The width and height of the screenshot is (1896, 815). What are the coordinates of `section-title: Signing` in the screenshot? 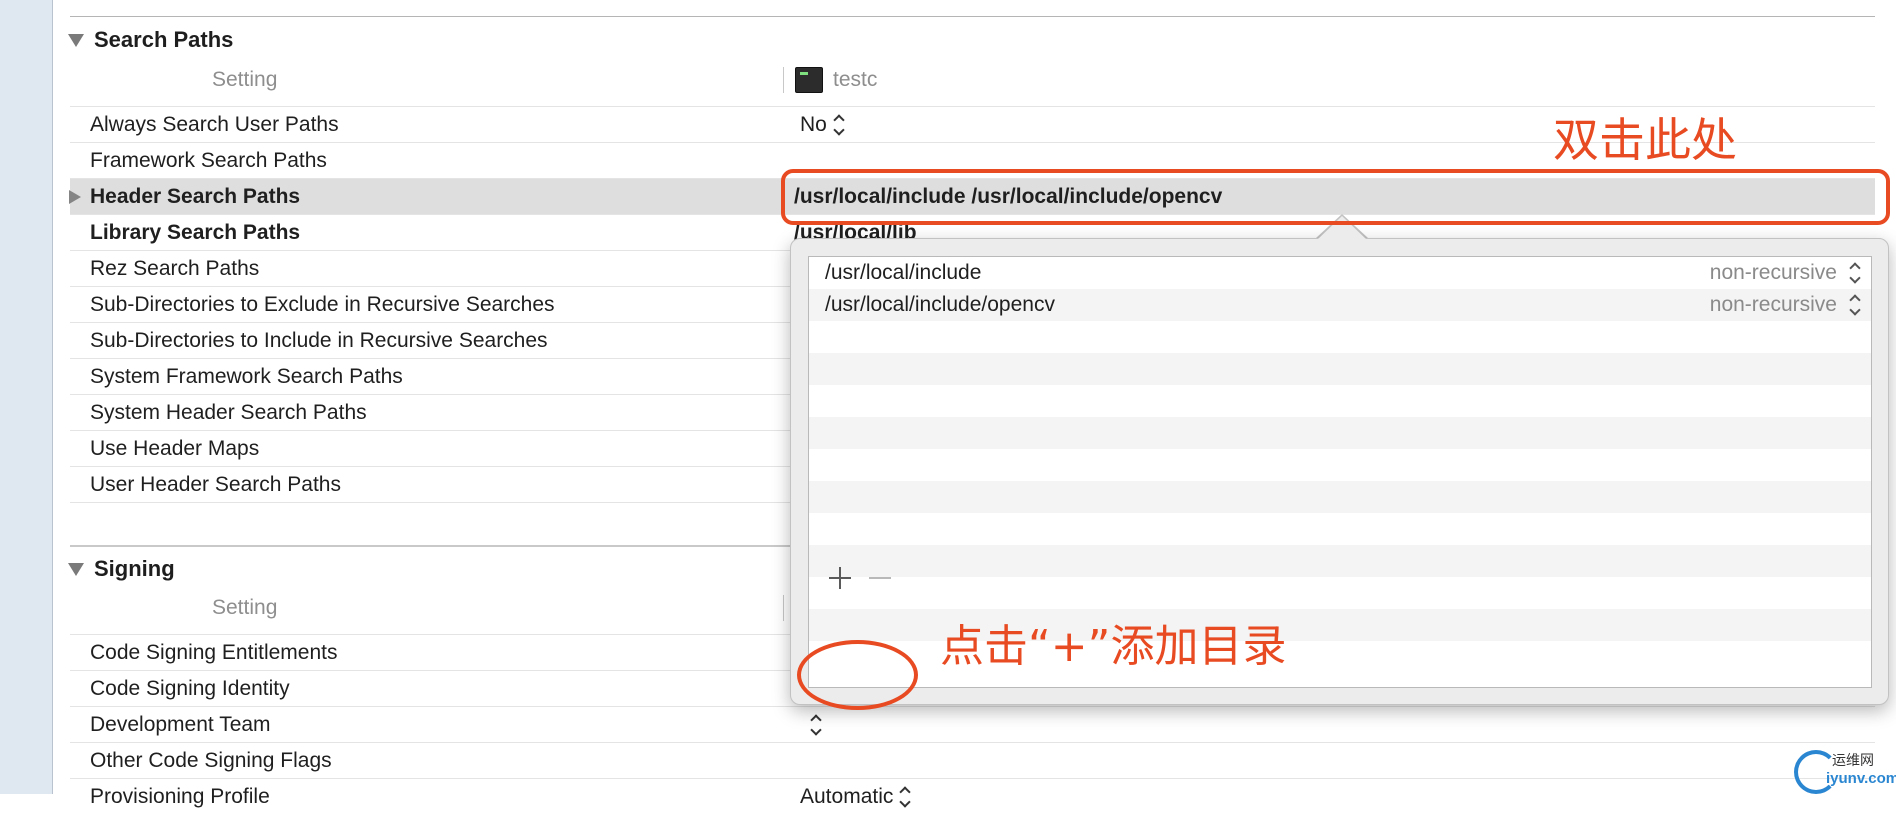 It's located at (134, 568).